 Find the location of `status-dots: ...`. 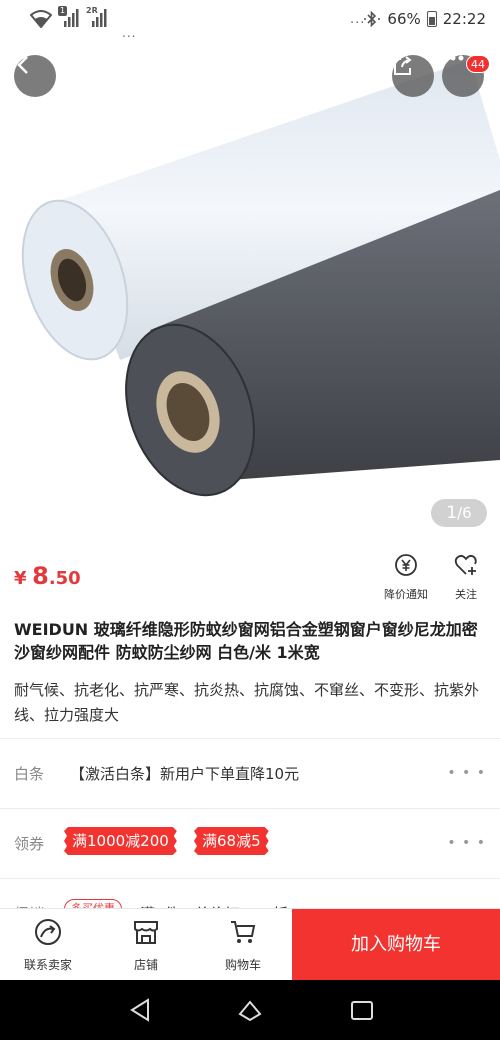

status-dots: ... is located at coordinates (129, 33).